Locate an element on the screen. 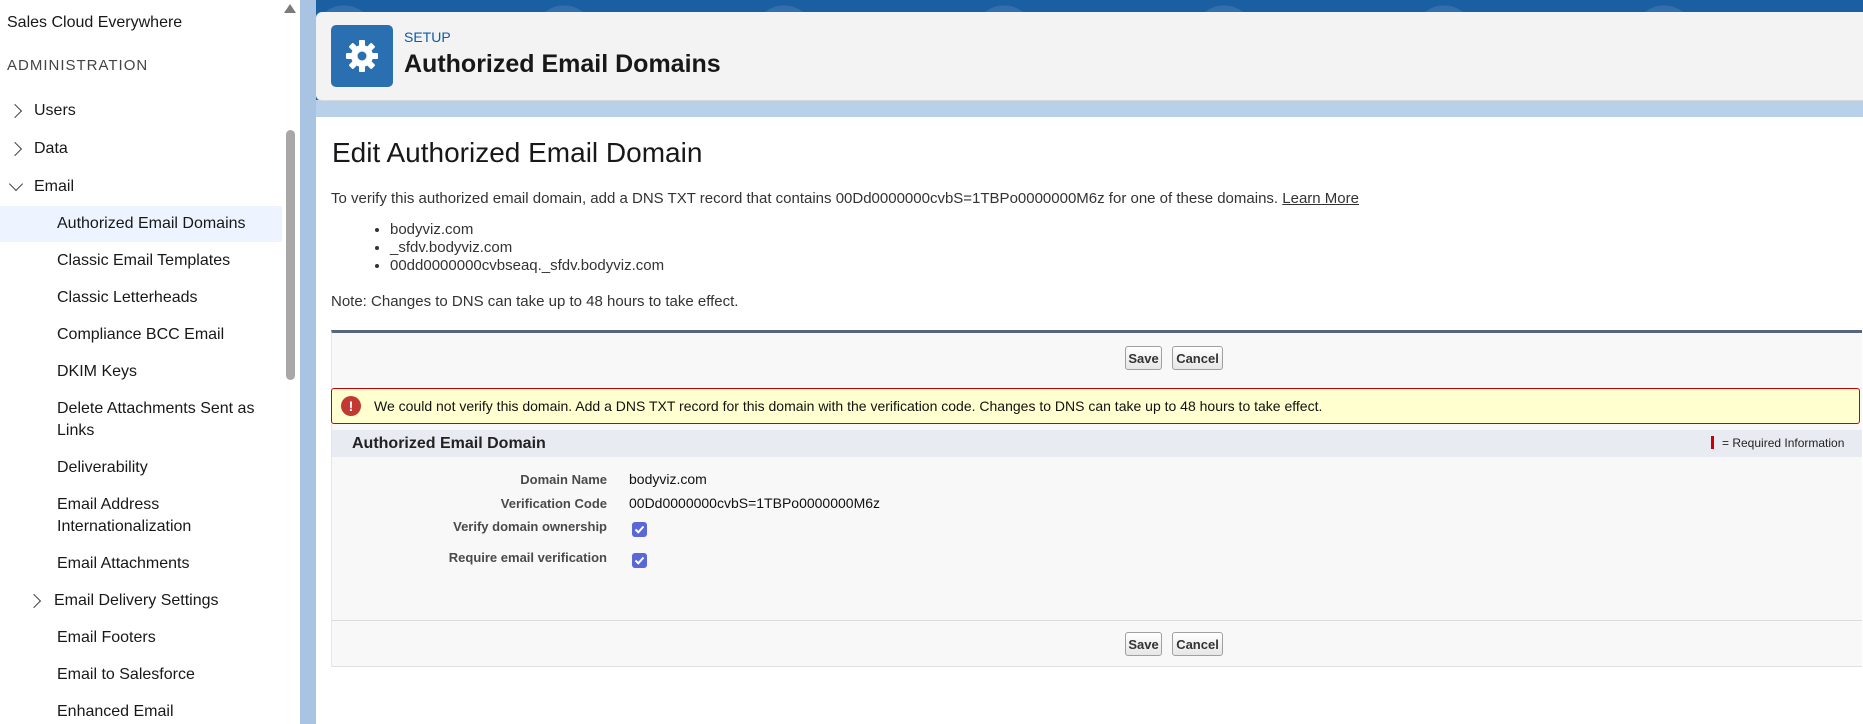 The image size is (1863, 724). verification-code-value: 00Dd0000000cvbS=1TBPo0000000M6z is located at coordinates (755, 503).